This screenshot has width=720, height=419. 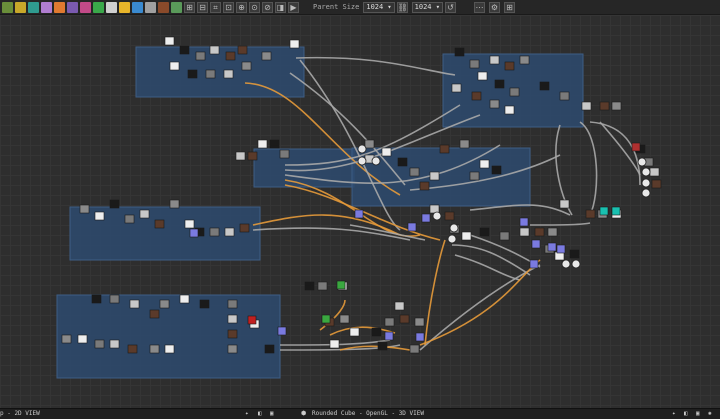 I want to click on tool-icon-6: ⊙, so click(x=254, y=7).